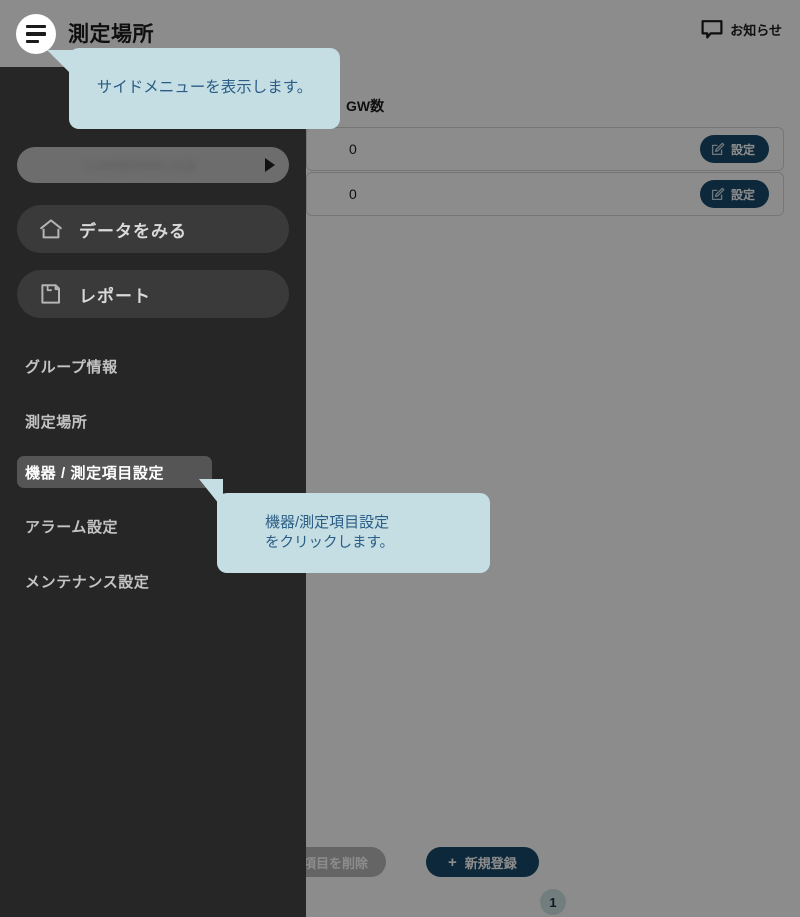  Describe the element at coordinates (51, 229) in the screenshot. I see `home-icon` at that location.